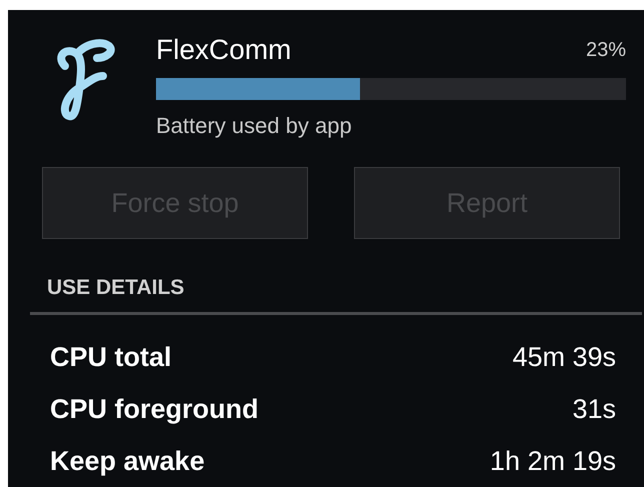 This screenshot has height=487, width=644. What do you see at coordinates (594, 409) in the screenshot?
I see `detail-value: 31s` at bounding box center [594, 409].